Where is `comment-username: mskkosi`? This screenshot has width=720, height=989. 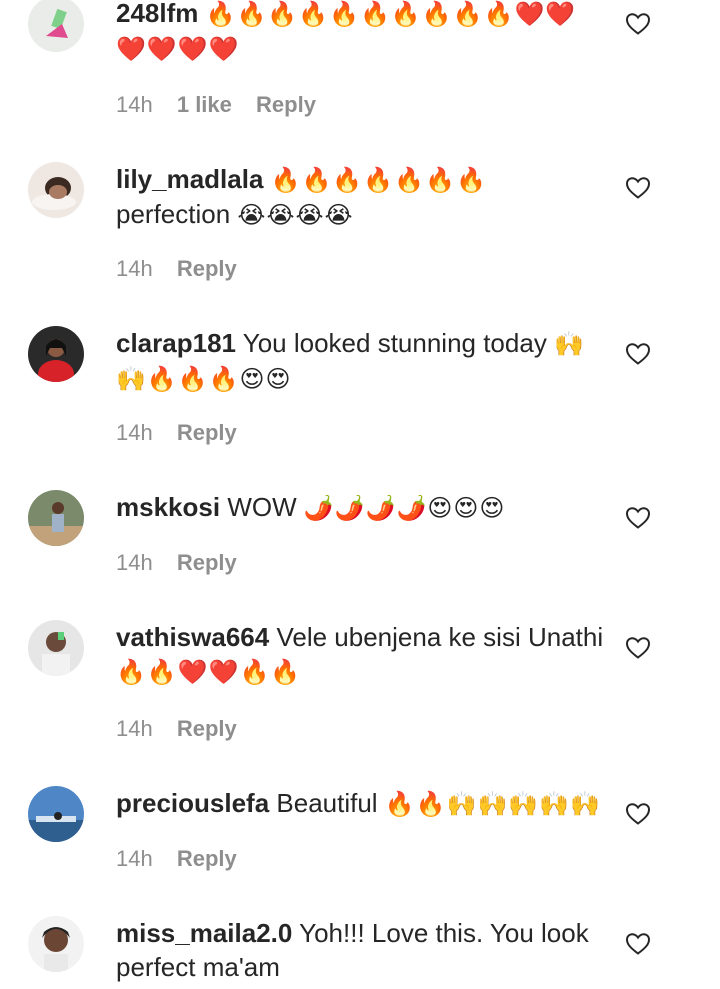
comment-username: mskkosi is located at coordinates (168, 507).